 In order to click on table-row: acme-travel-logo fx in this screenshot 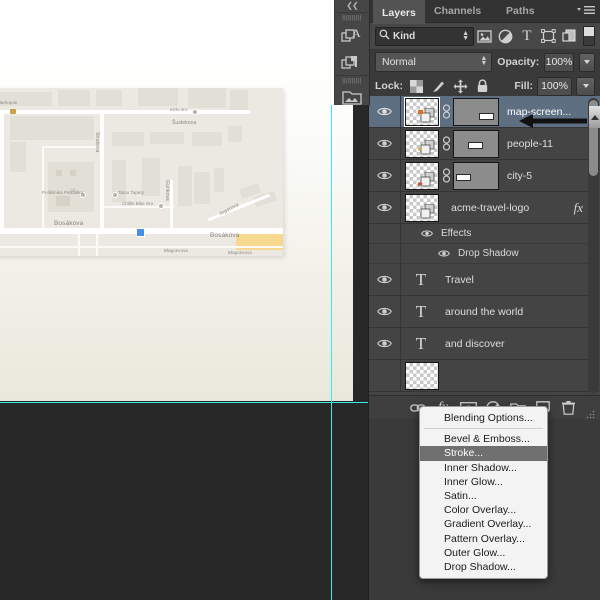, I will do `click(484, 208)`.